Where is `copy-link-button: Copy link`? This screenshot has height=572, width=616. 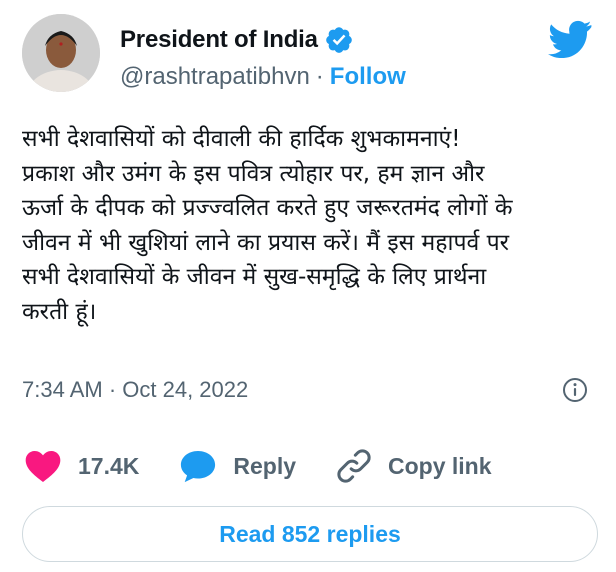
copy-link-button: Copy link is located at coordinates (413, 466).